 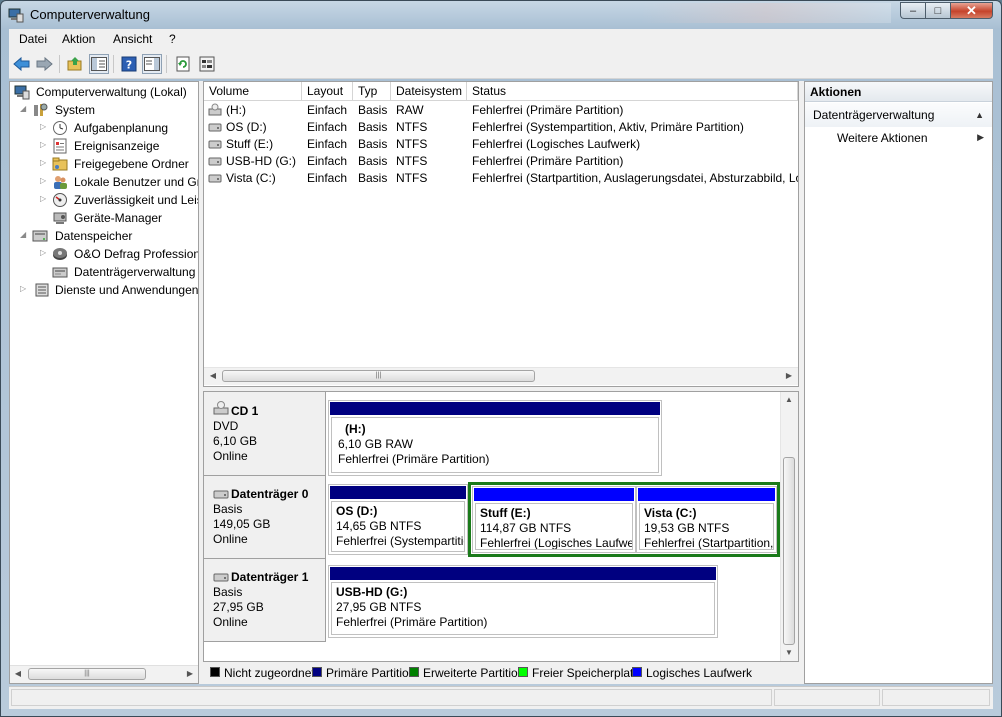 I want to click on help-button: ?, so click(x=129, y=64).